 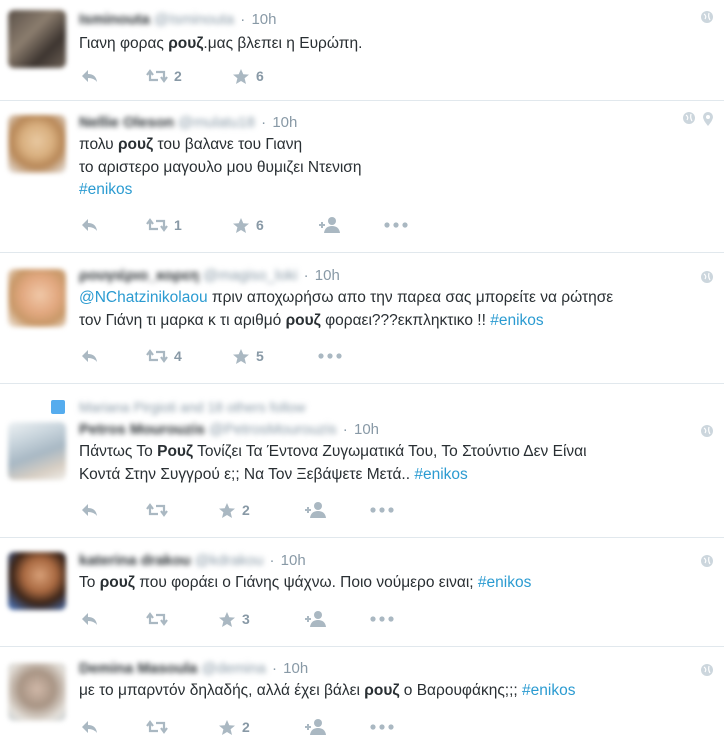 I want to click on retweet-button: 1, so click(x=189, y=225).